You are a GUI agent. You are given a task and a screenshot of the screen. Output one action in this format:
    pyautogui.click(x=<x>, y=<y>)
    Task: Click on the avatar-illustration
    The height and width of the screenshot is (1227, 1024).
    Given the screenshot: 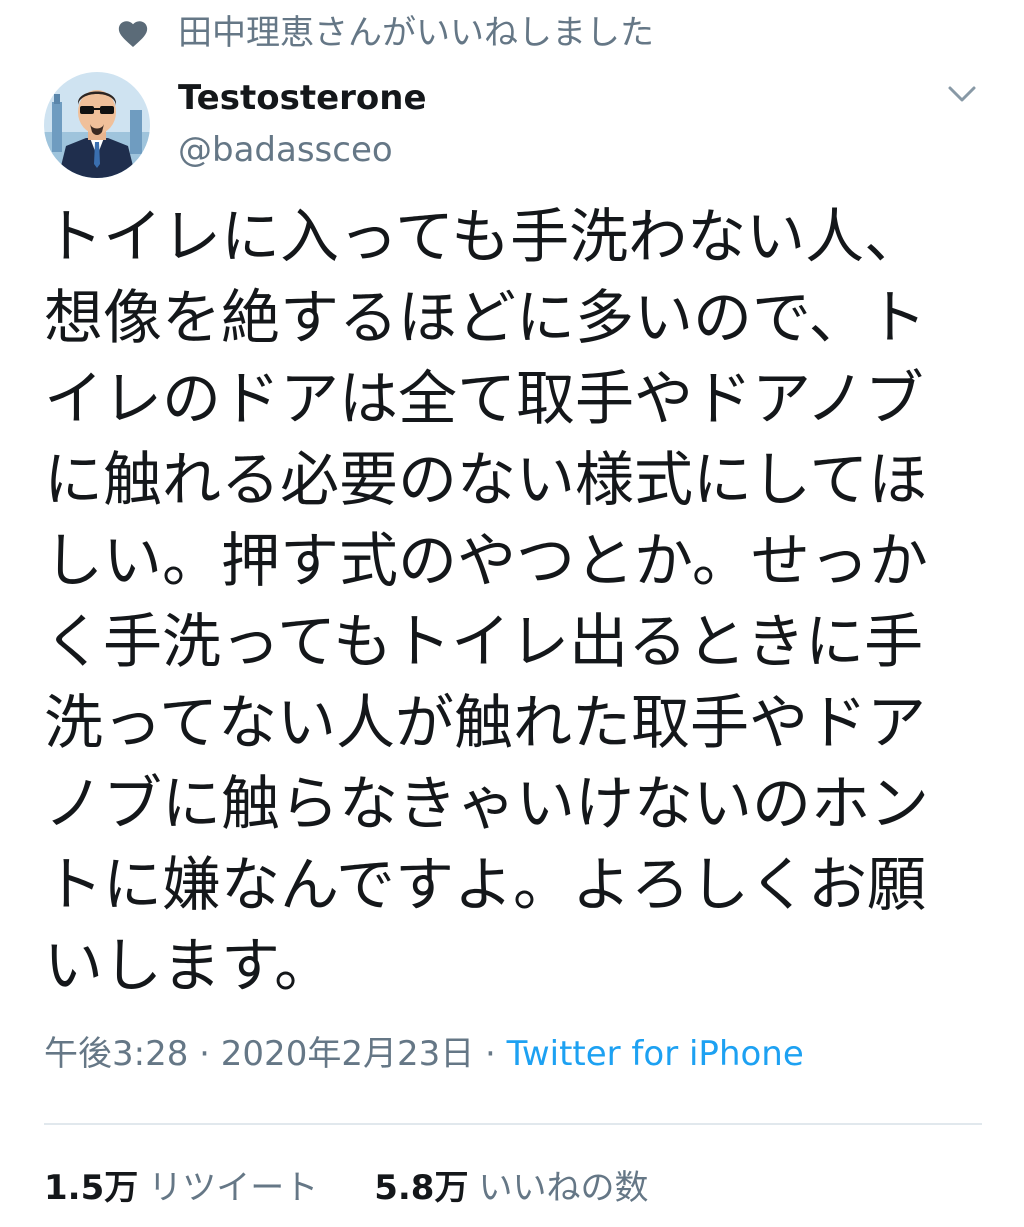 What is the action you would take?
    pyautogui.click(x=97, y=125)
    